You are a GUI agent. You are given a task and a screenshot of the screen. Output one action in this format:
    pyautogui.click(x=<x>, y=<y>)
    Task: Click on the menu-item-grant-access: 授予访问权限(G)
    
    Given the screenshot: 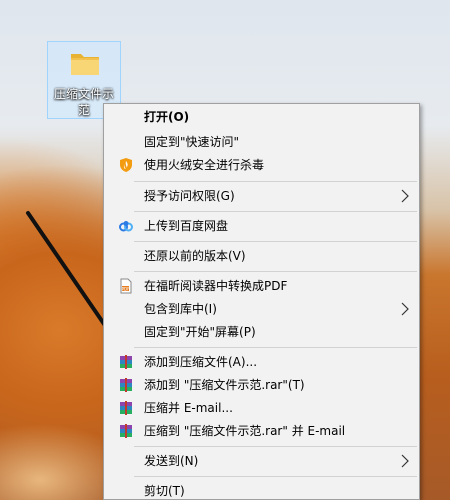 What is the action you would take?
    pyautogui.click(x=261, y=196)
    